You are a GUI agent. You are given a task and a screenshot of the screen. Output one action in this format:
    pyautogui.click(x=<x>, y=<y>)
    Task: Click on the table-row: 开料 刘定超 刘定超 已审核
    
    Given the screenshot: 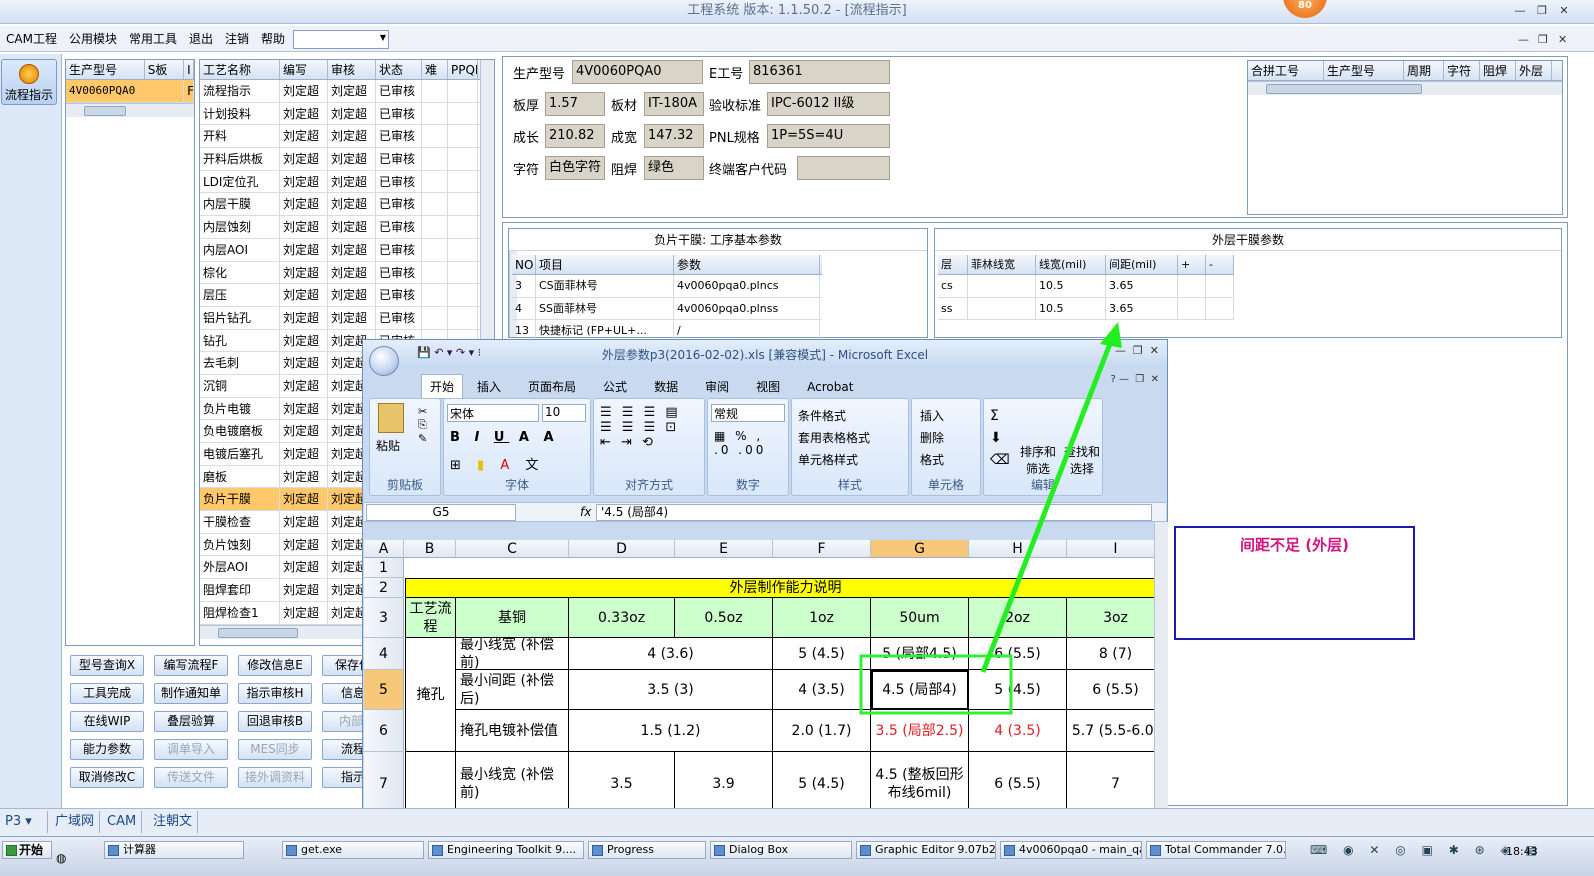 What is the action you would take?
    pyautogui.click(x=347, y=137)
    